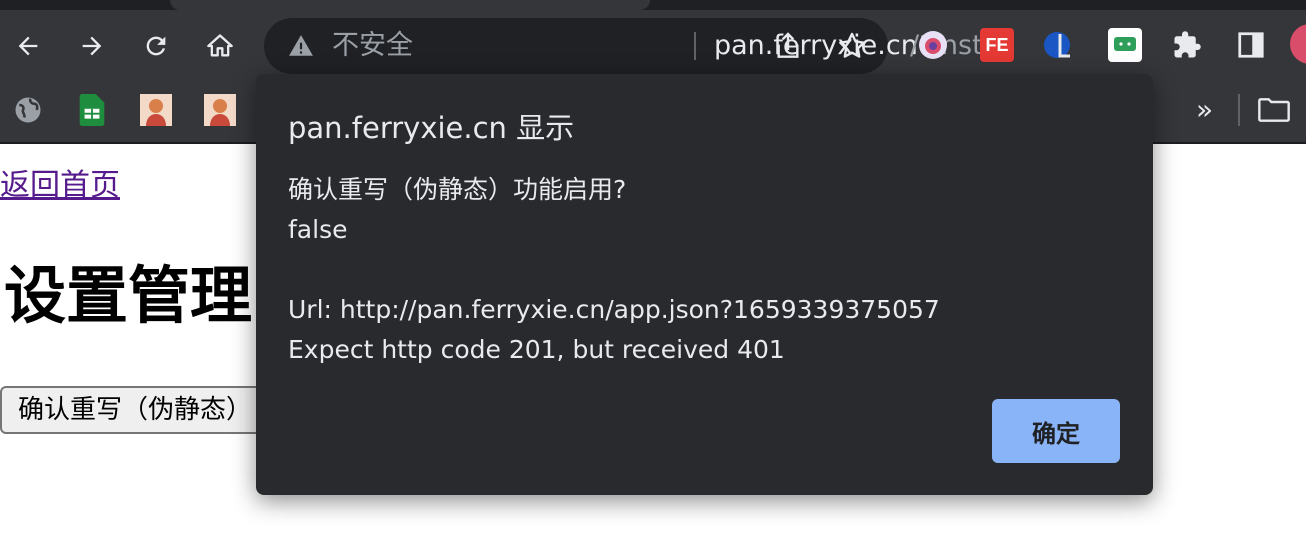  Describe the element at coordinates (653, 5) in the screenshot. I see `tab-strip` at that location.